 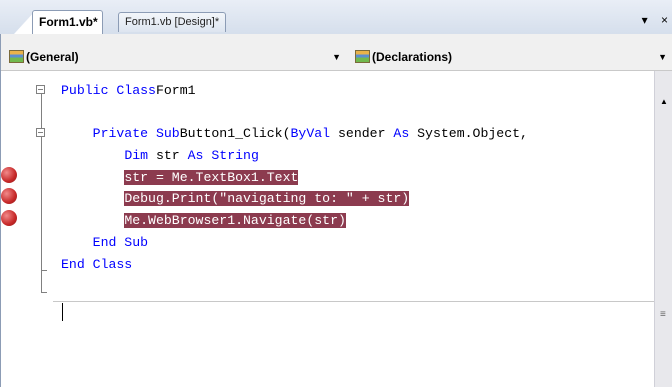 What do you see at coordinates (663, 314) in the screenshot?
I see `scroll-grip-icon: ≡` at bounding box center [663, 314].